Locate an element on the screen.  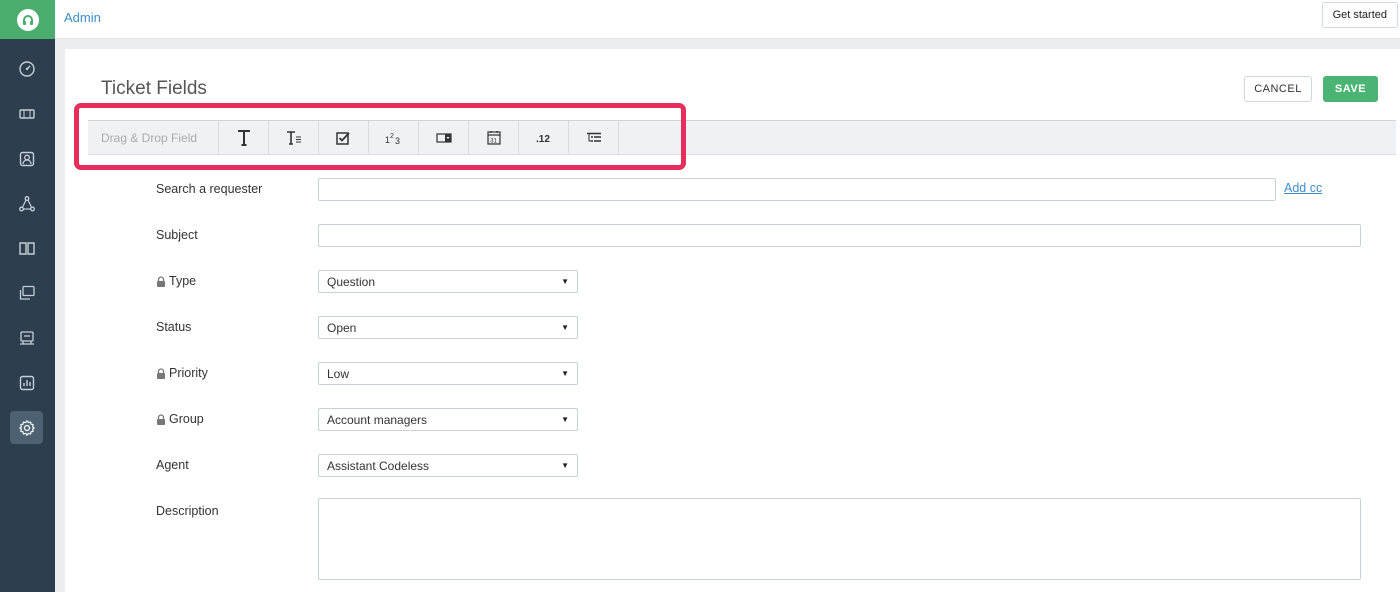
type-label-text: Type is located at coordinates (183, 281).